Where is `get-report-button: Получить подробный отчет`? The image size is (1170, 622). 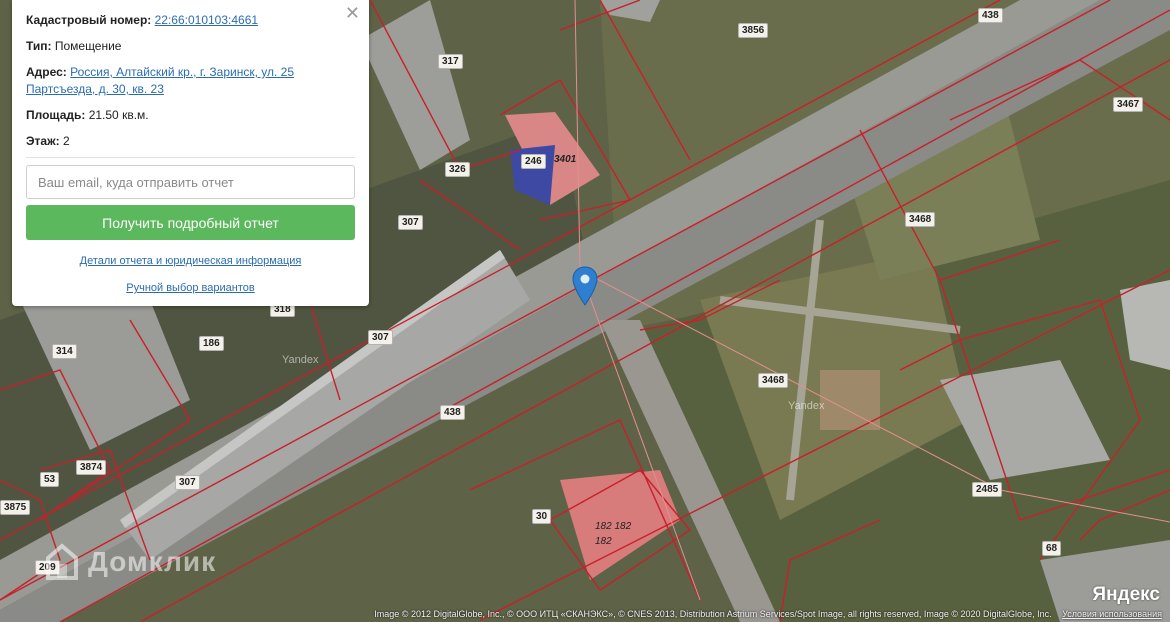 get-report-button: Получить подробный отчет is located at coordinates (190, 222).